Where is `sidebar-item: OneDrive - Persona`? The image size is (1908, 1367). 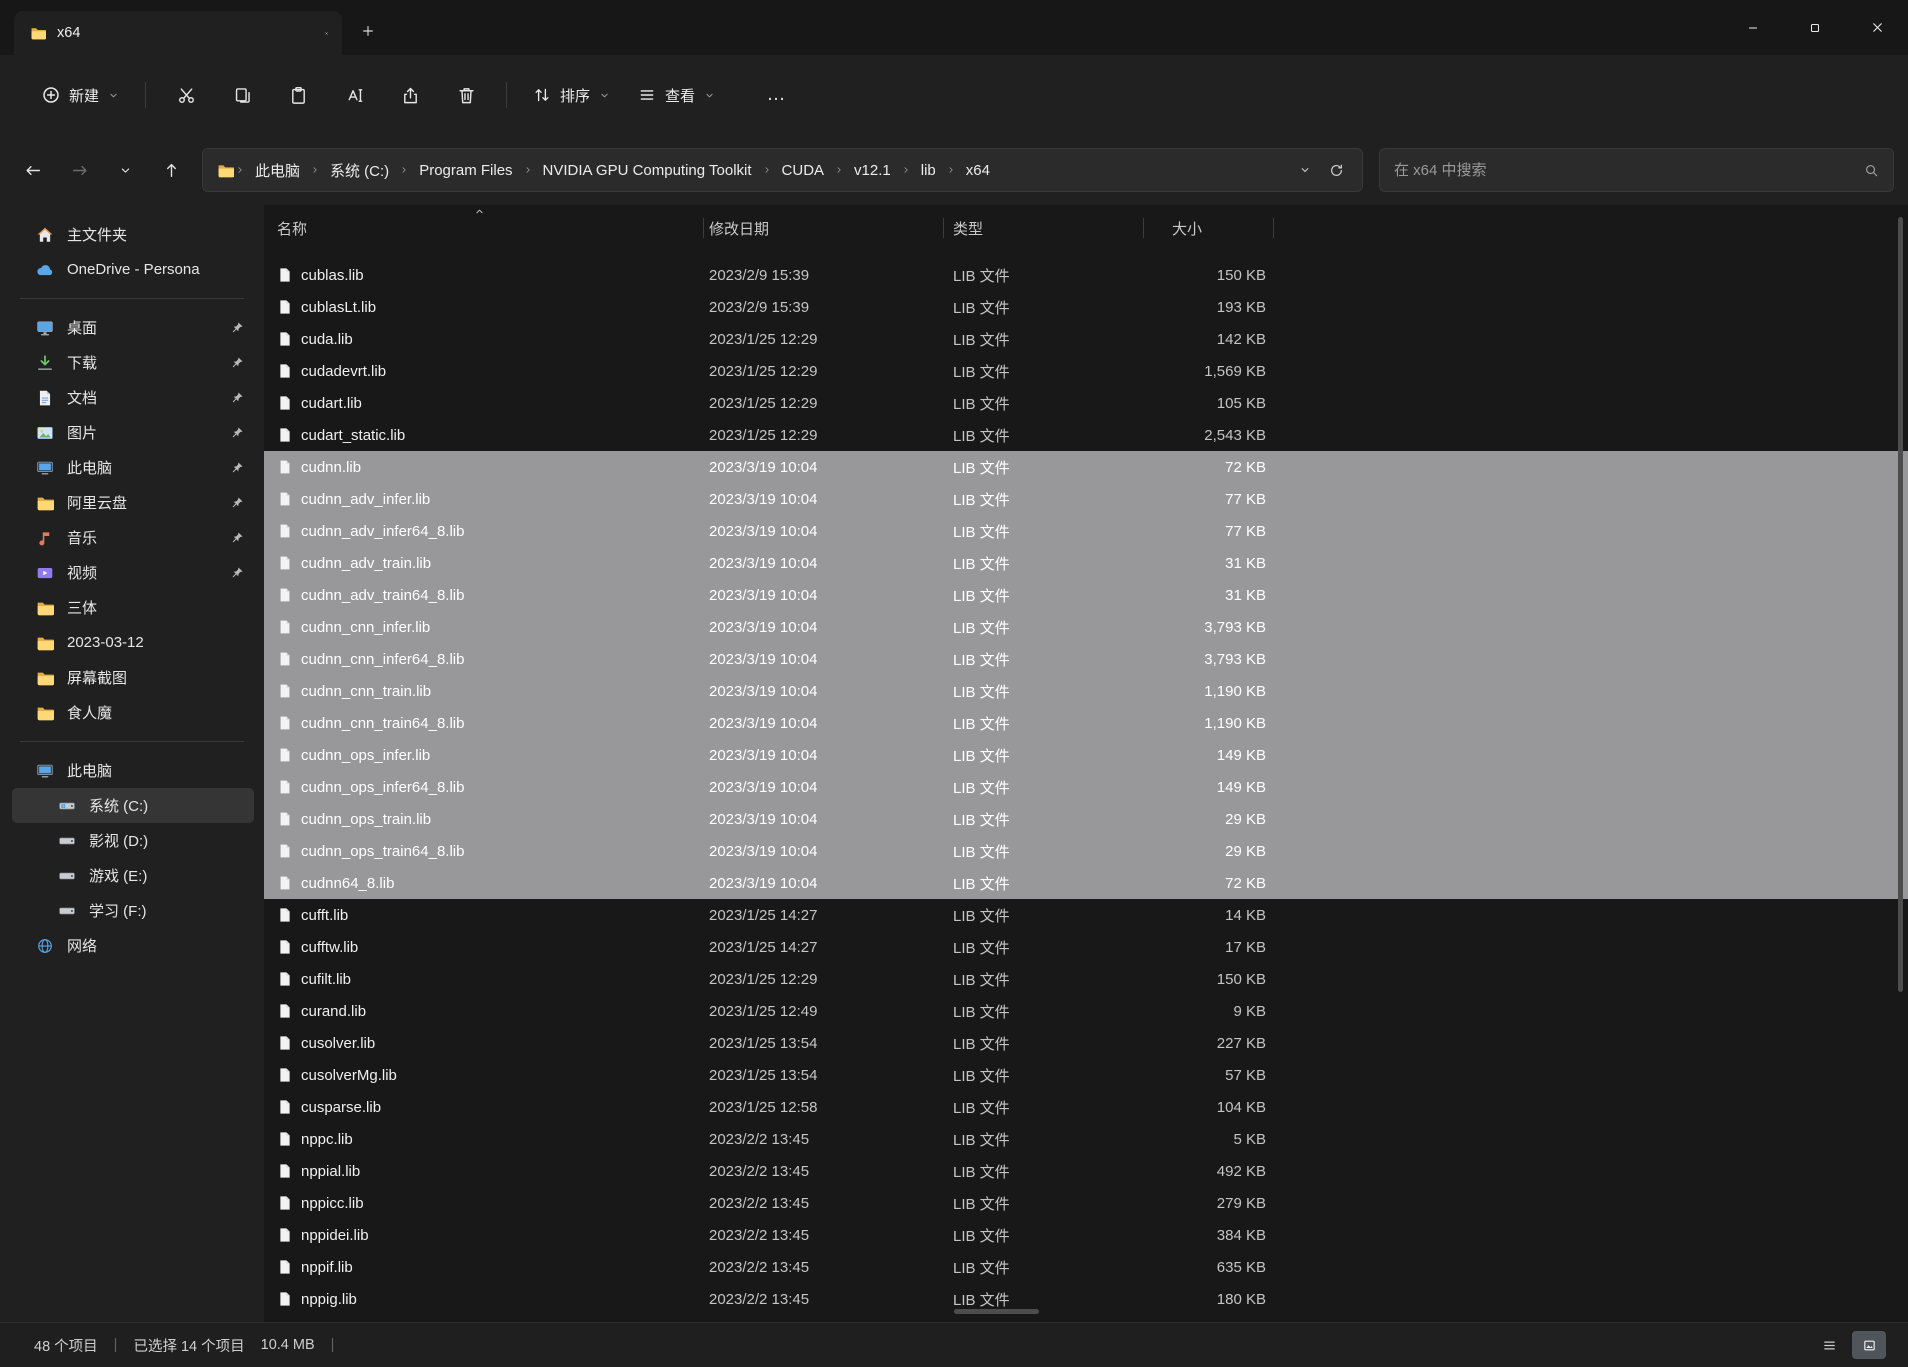 sidebar-item: OneDrive - Persona is located at coordinates (133, 269).